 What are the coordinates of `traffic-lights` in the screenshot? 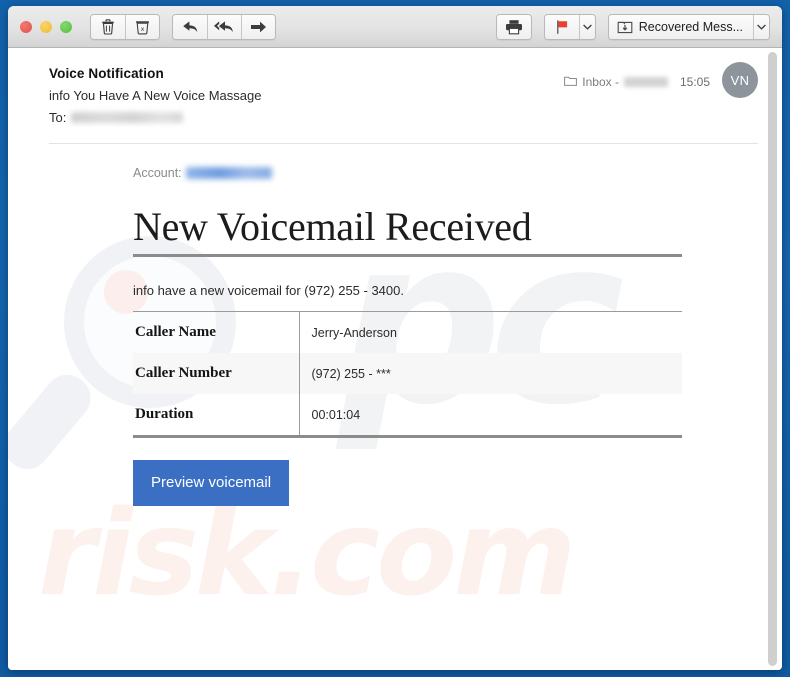 It's located at (46, 26).